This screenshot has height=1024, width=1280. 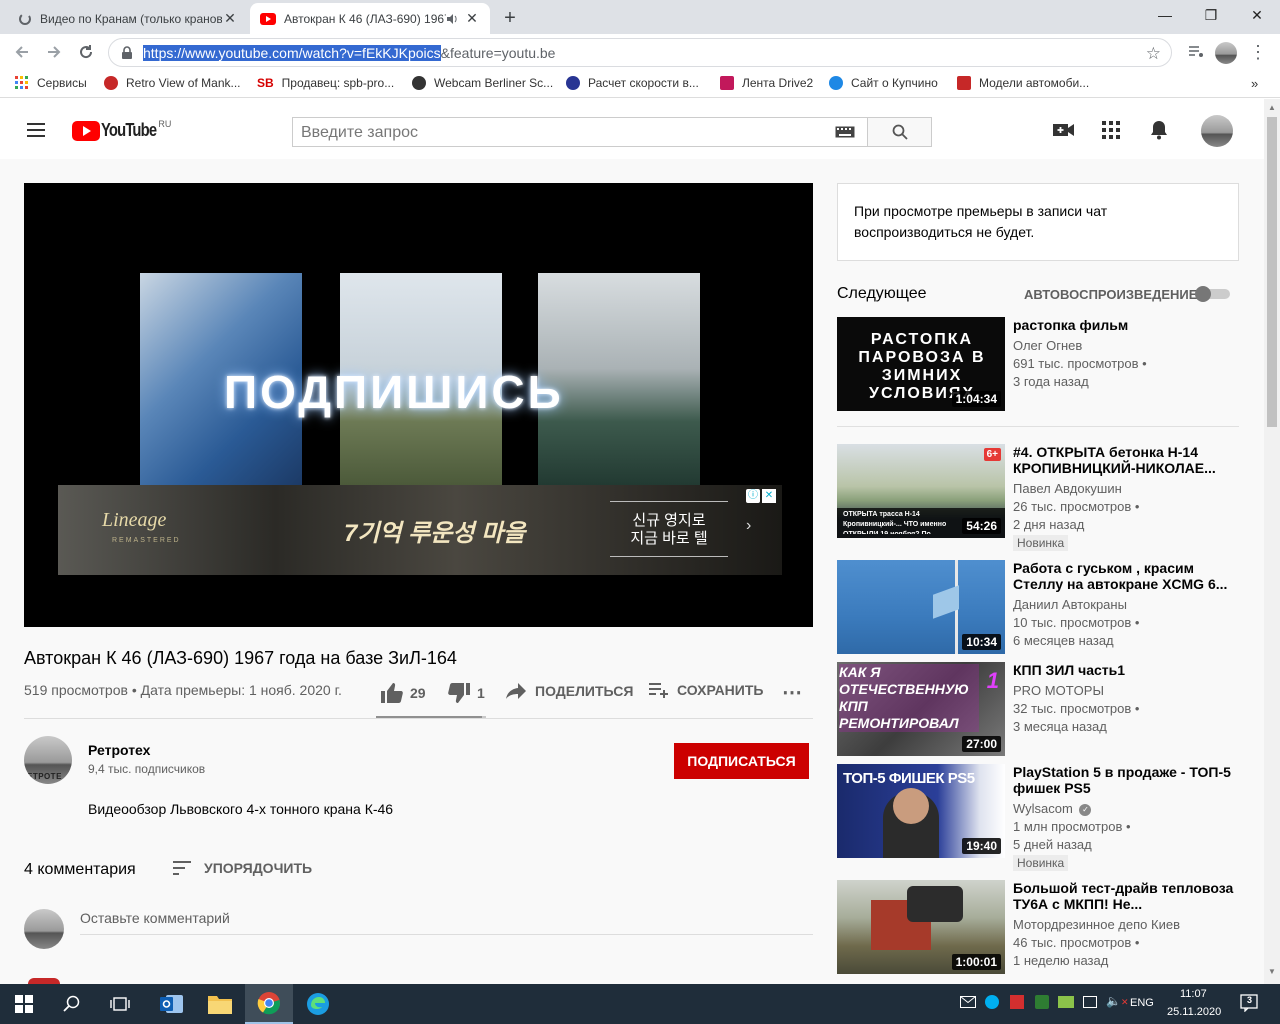 I want to click on channel-name: Ретротех, so click(x=119, y=750).